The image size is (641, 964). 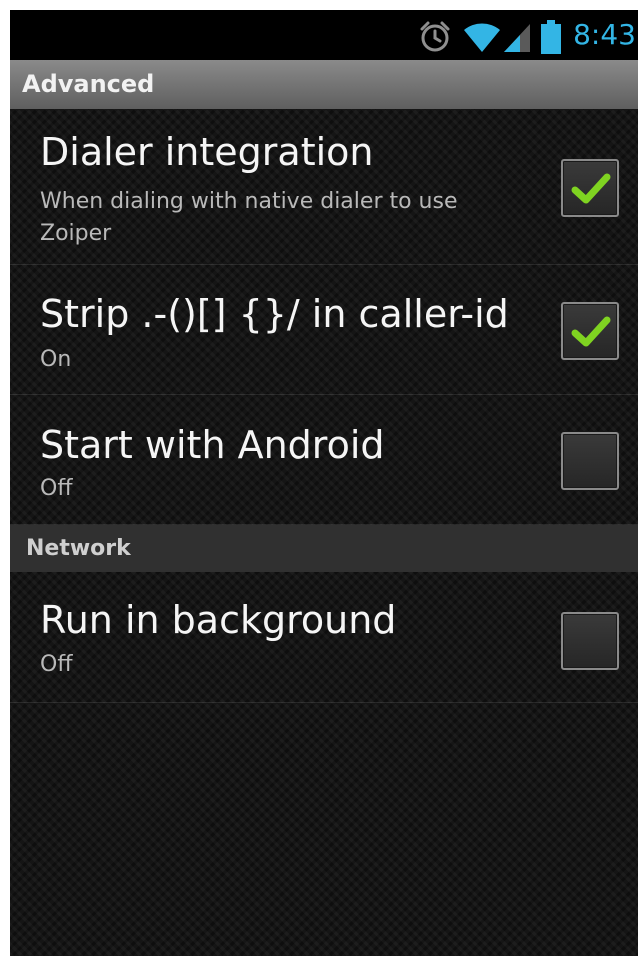 I want to click on strip-caller-id-checkbox, so click(x=590, y=331).